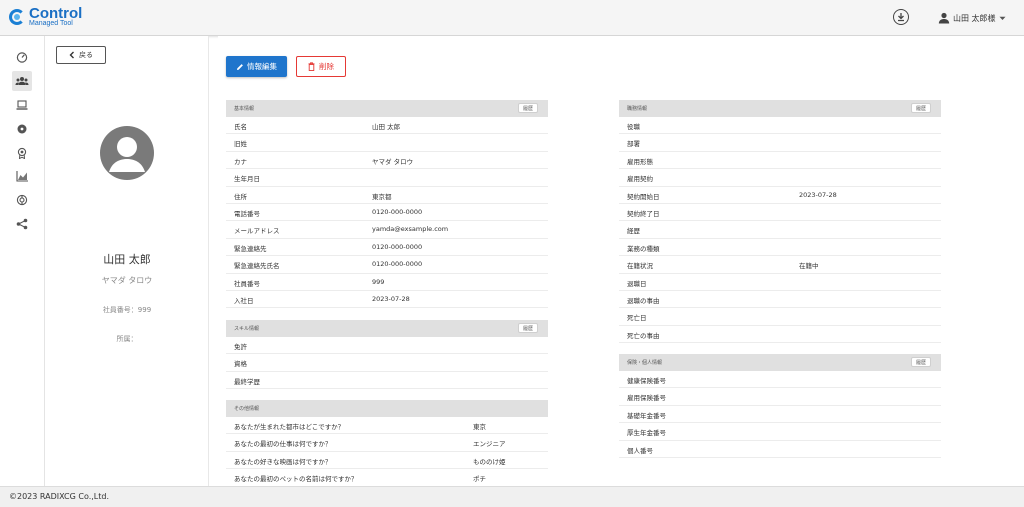  I want to click on info-row-label: 入社日, so click(244, 300).